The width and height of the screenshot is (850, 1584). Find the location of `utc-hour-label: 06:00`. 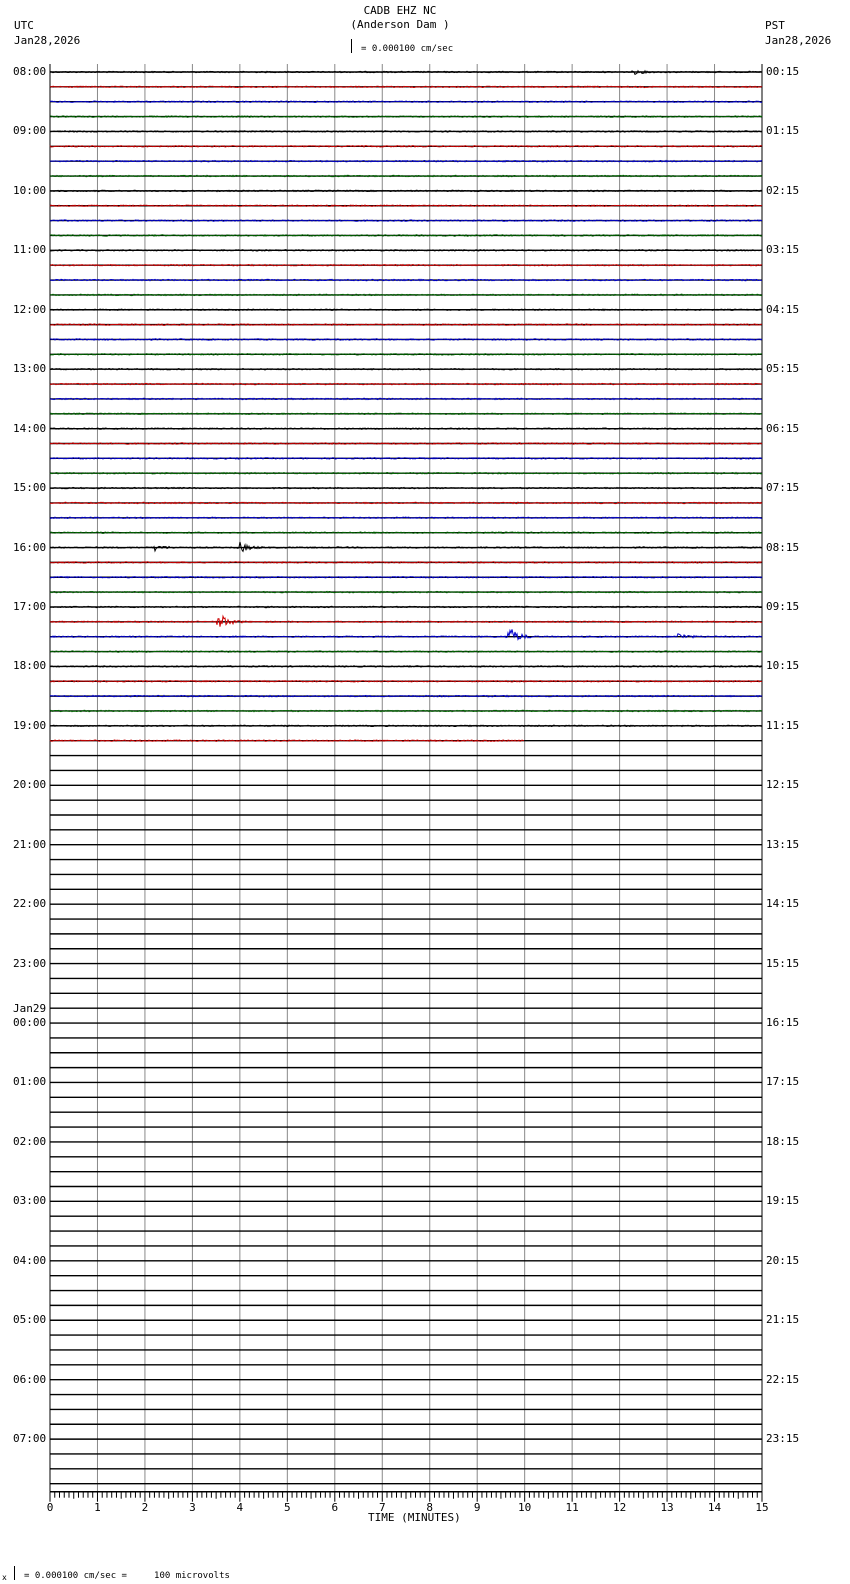

utc-hour-label: 06:00 is located at coordinates (30, 1379).